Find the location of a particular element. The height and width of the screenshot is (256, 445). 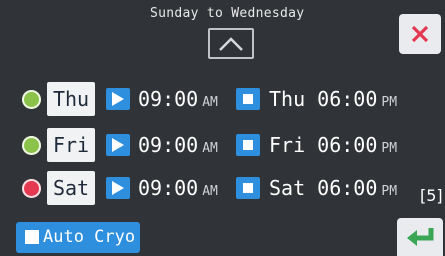

schedule-row-sat: Sat 09:00 AM Sat 06:00 PM is located at coordinates (200, 188).